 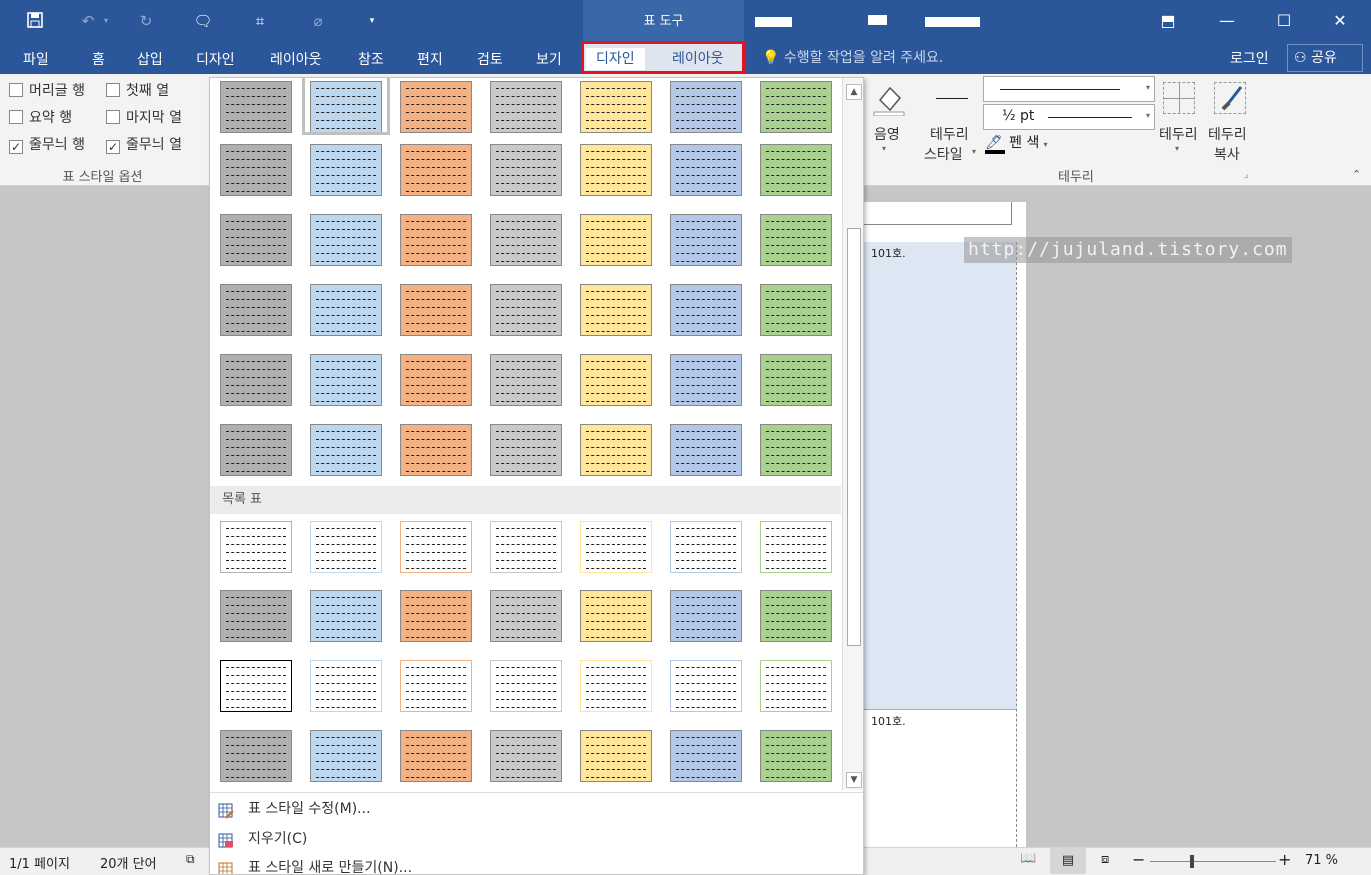 What do you see at coordinates (260, 21) in the screenshot?
I see `table-select-icon: ⌗` at bounding box center [260, 21].